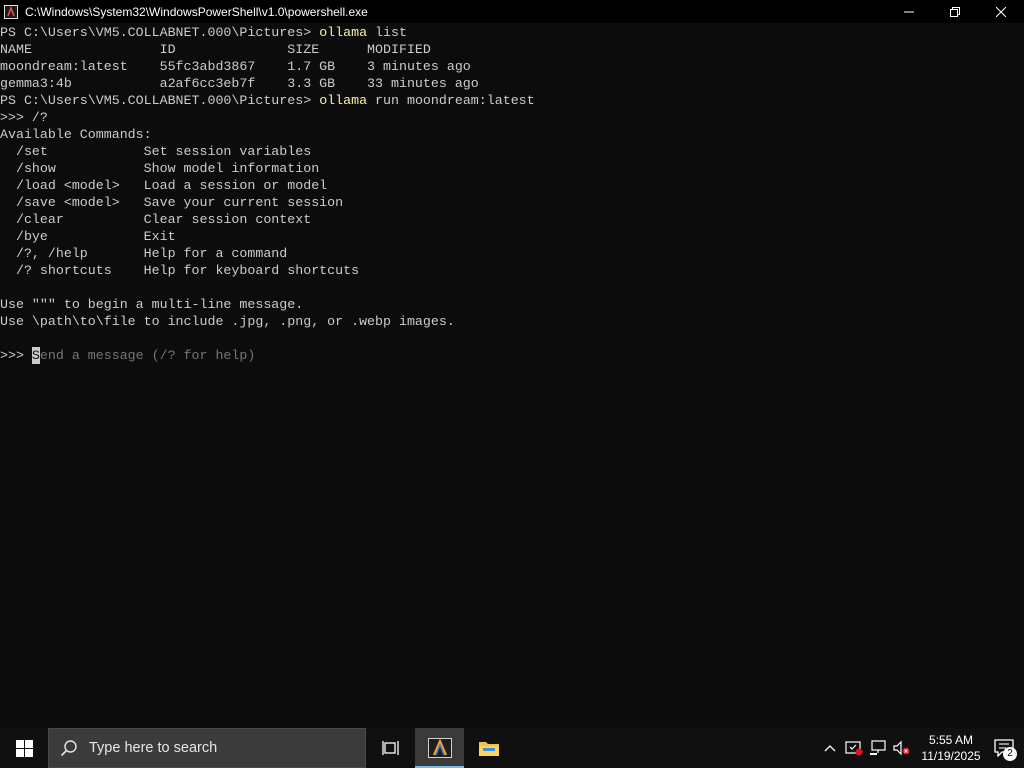 Image resolution: width=1024 pixels, height=768 pixels. I want to click on security-tray-button, so click(854, 748).